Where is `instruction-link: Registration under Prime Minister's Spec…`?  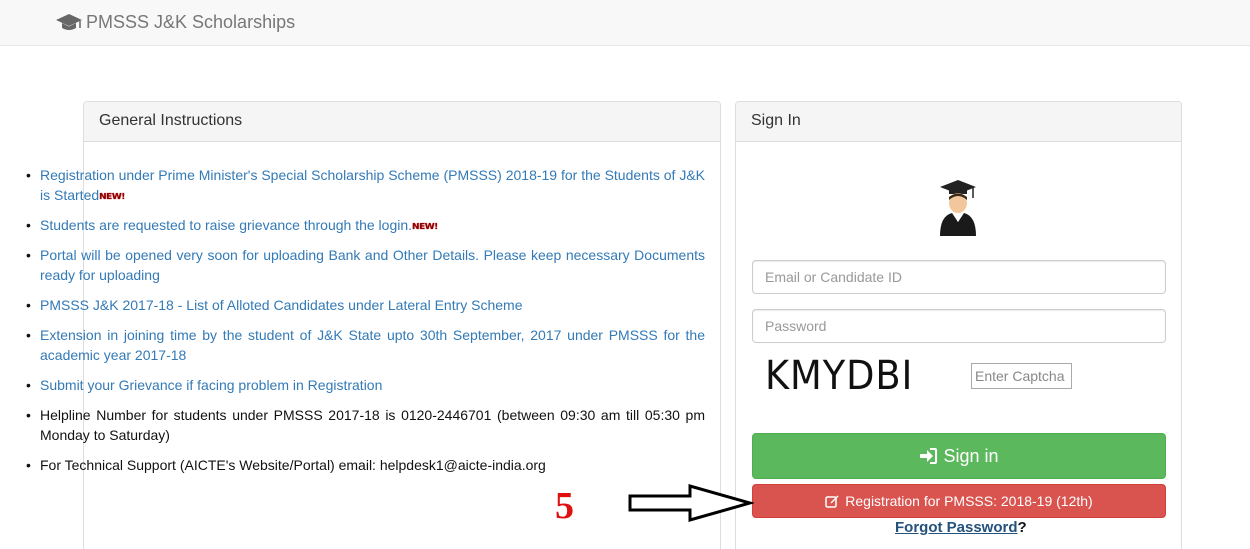 instruction-link: Registration under Prime Minister's Spec… is located at coordinates (372, 185).